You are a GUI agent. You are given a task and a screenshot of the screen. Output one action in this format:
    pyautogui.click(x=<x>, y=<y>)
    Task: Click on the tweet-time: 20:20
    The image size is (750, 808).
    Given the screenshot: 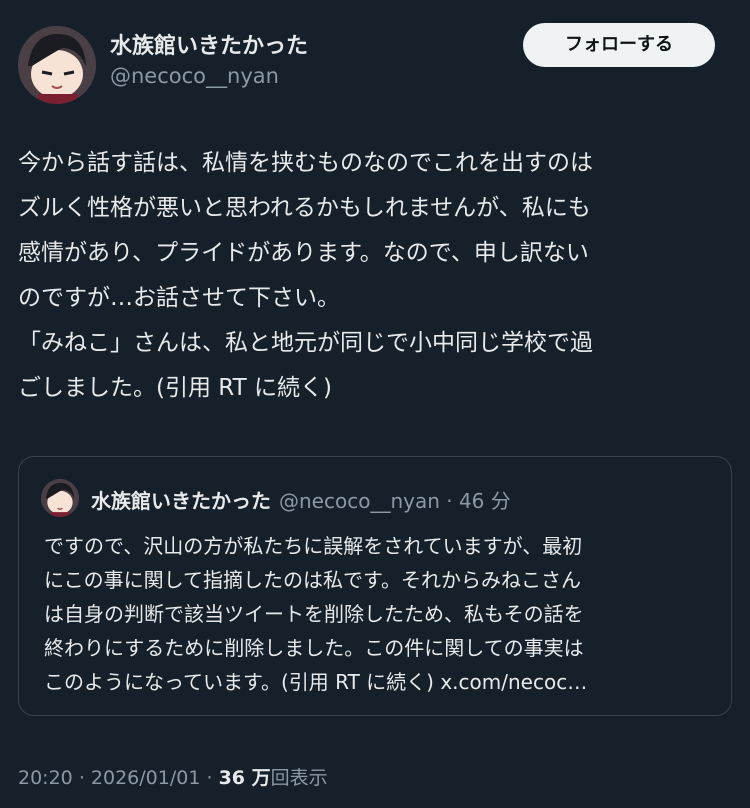 What is the action you would take?
    pyautogui.click(x=45, y=778)
    